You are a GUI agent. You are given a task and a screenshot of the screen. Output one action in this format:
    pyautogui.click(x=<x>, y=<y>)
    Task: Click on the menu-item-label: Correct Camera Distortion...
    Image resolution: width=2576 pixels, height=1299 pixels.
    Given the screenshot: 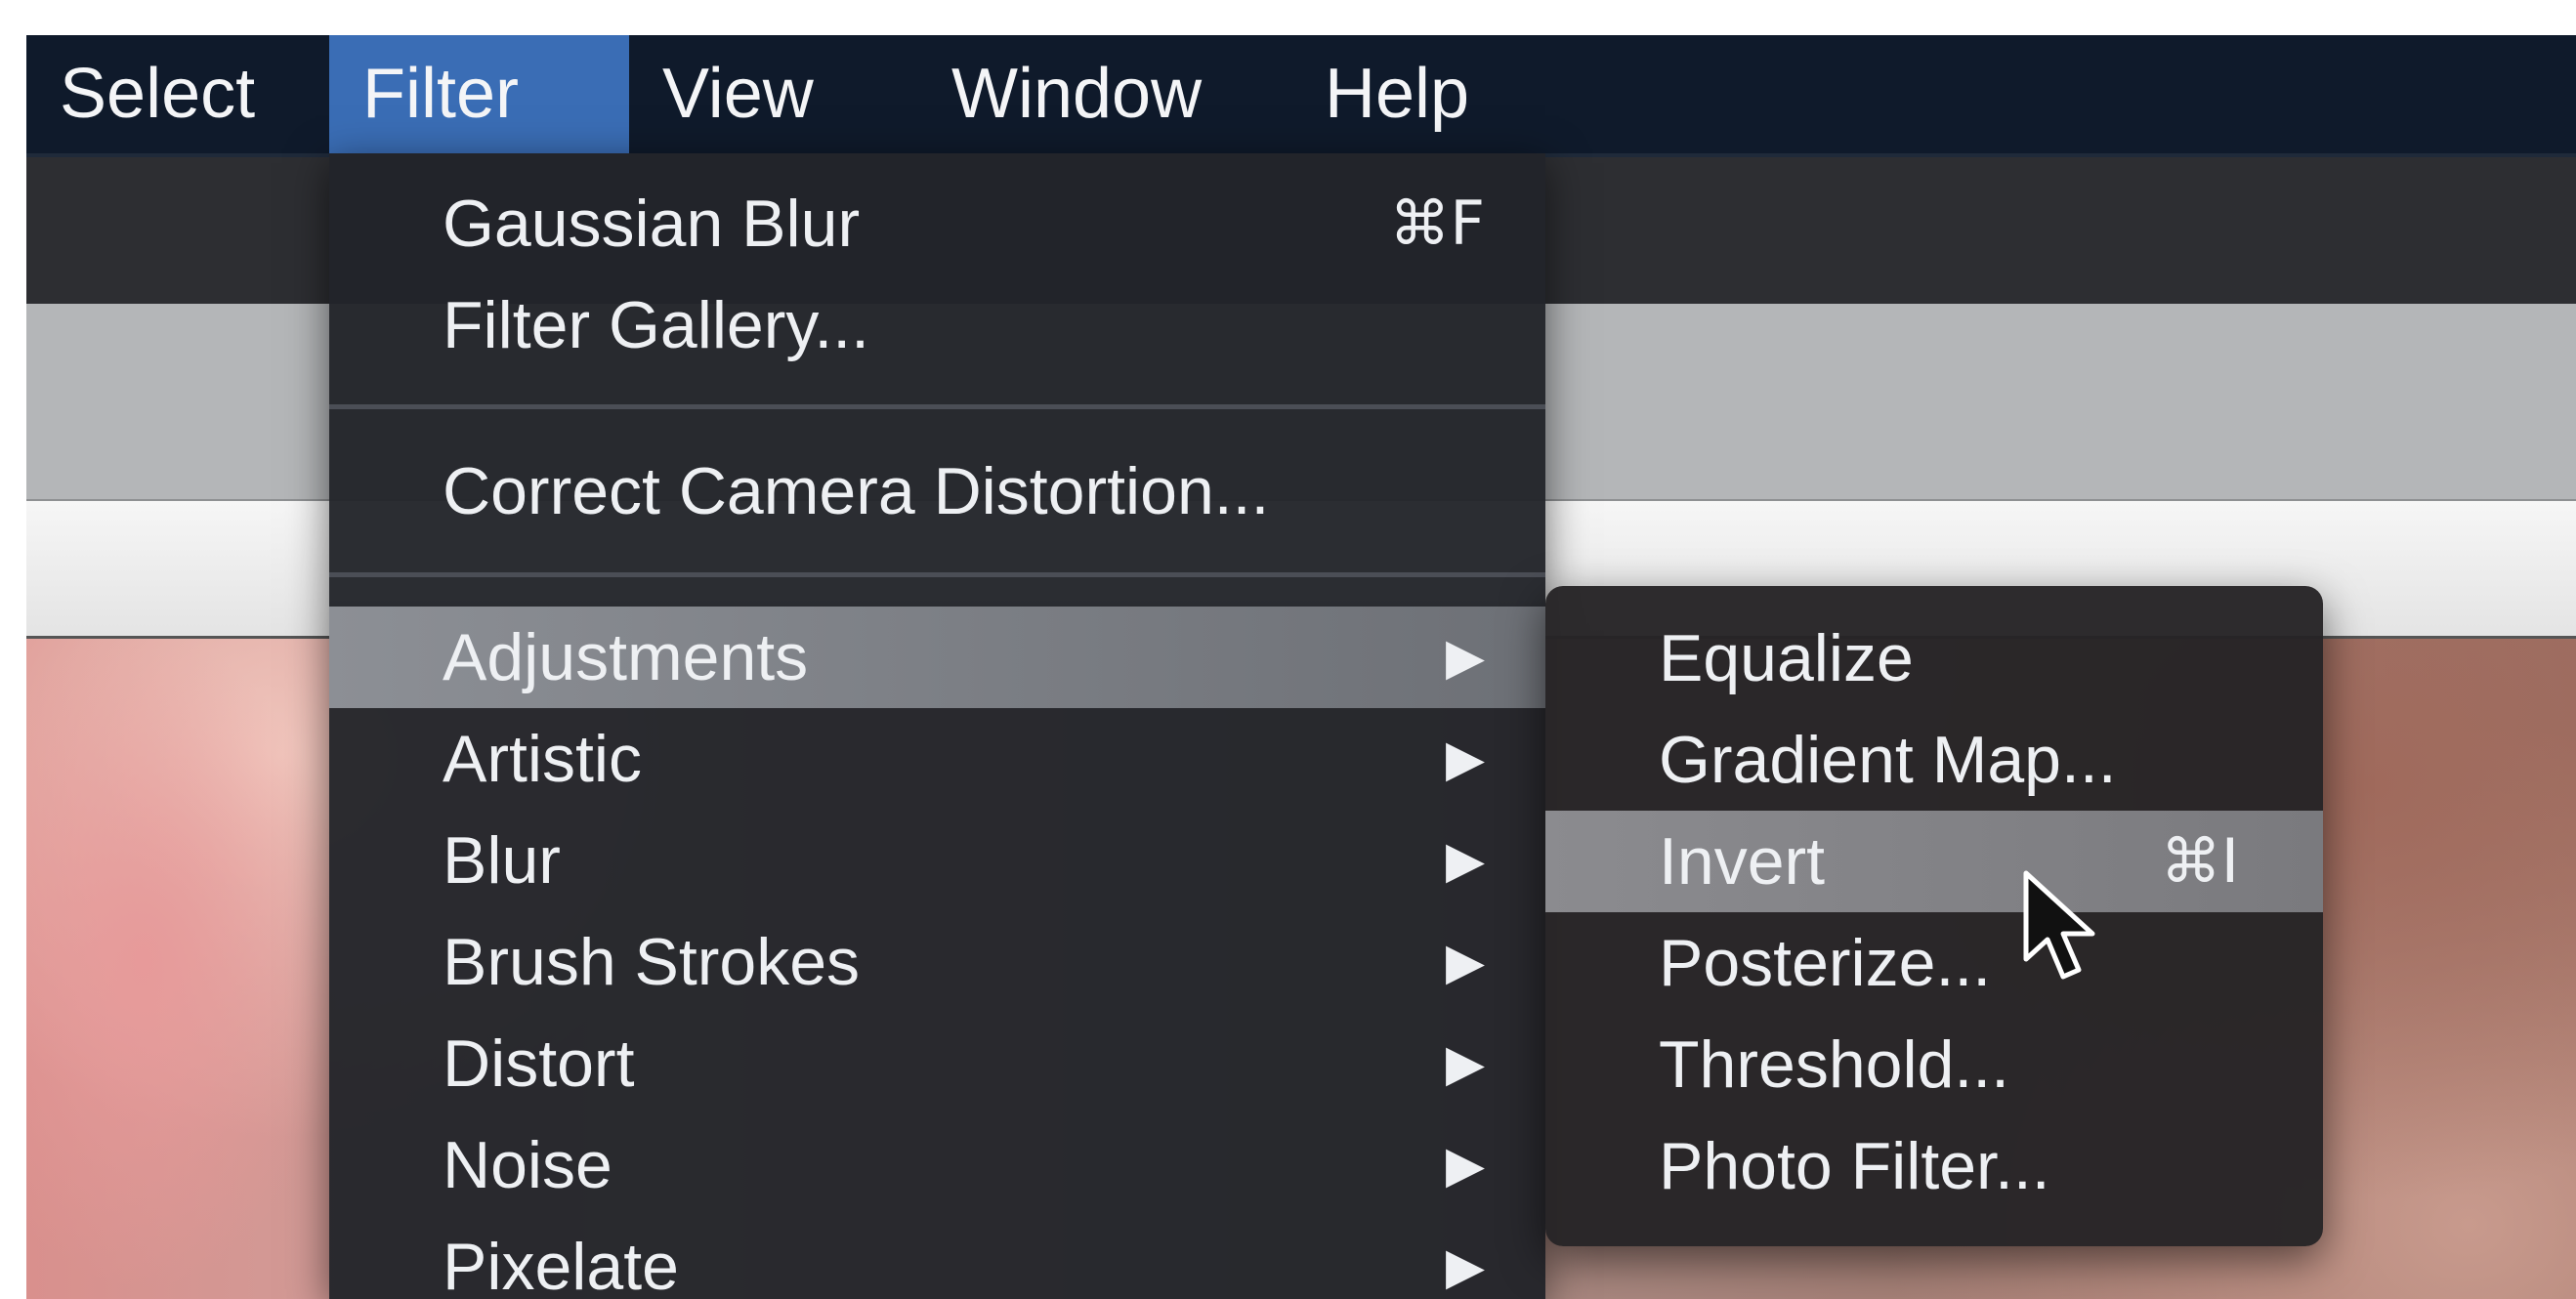 What is the action you would take?
    pyautogui.click(x=856, y=491)
    